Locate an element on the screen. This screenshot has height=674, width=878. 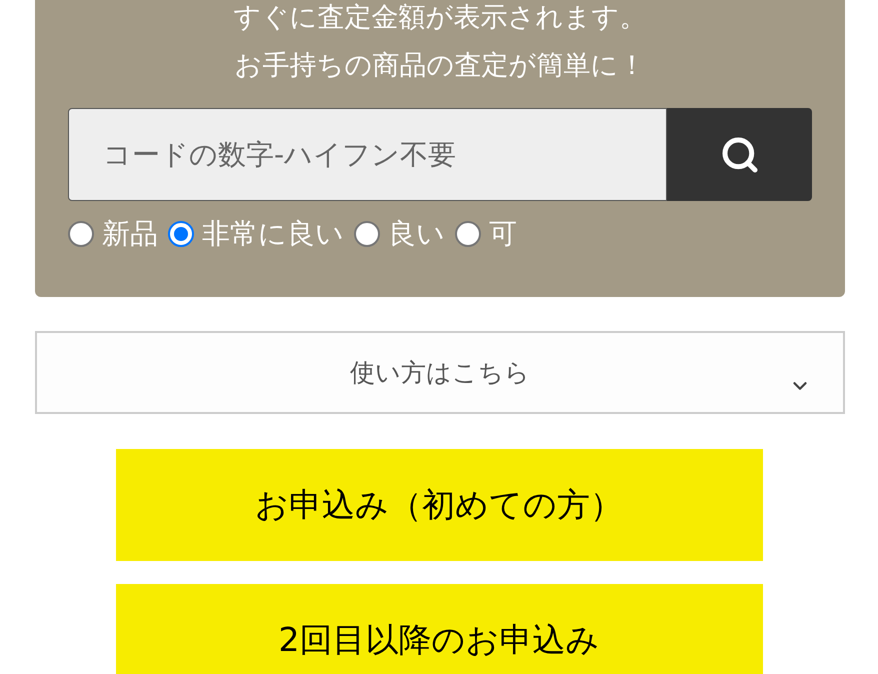
condition-radio: 非常に良い is located at coordinates (256, 234).